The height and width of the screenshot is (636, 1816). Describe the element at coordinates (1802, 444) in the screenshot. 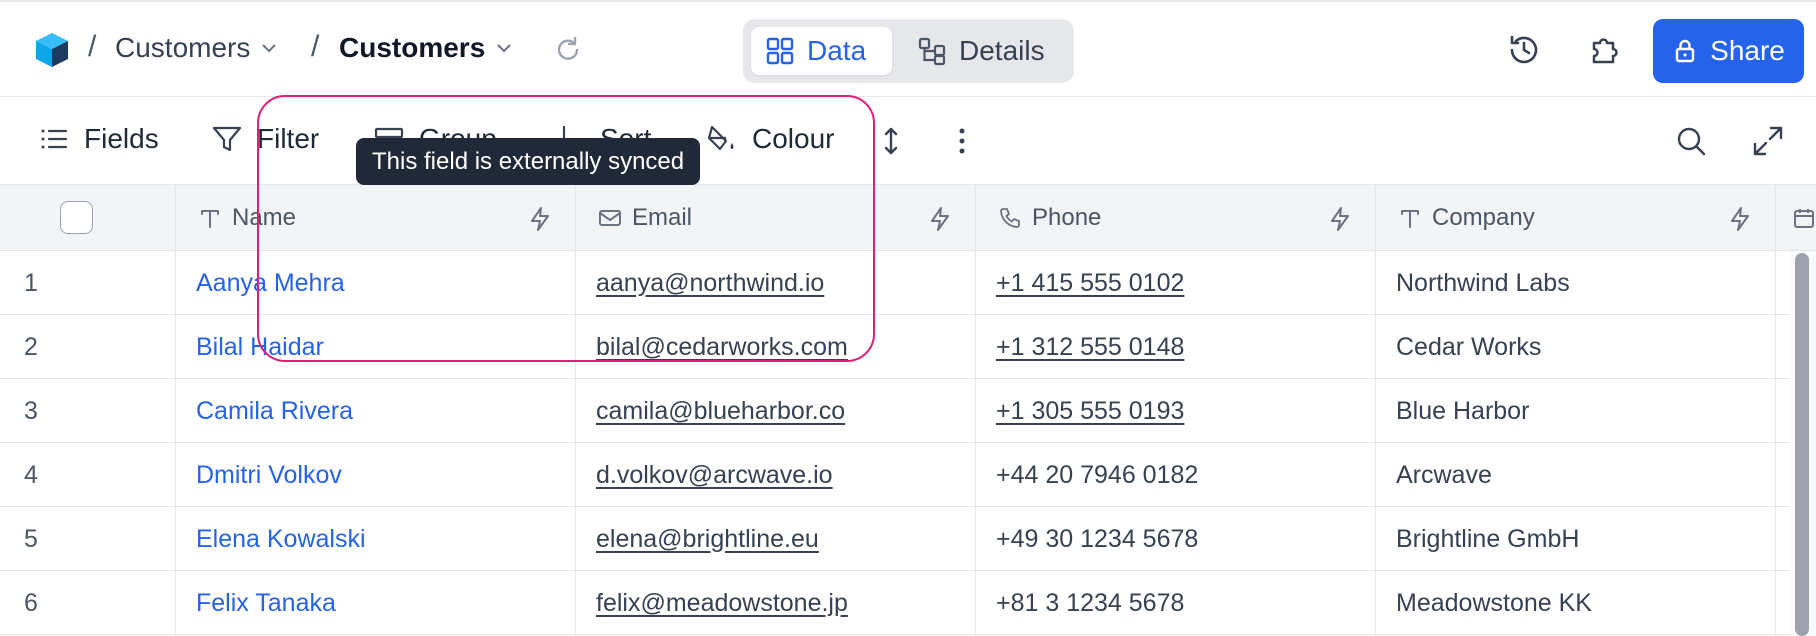

I see `vertical-scrollbar` at that location.